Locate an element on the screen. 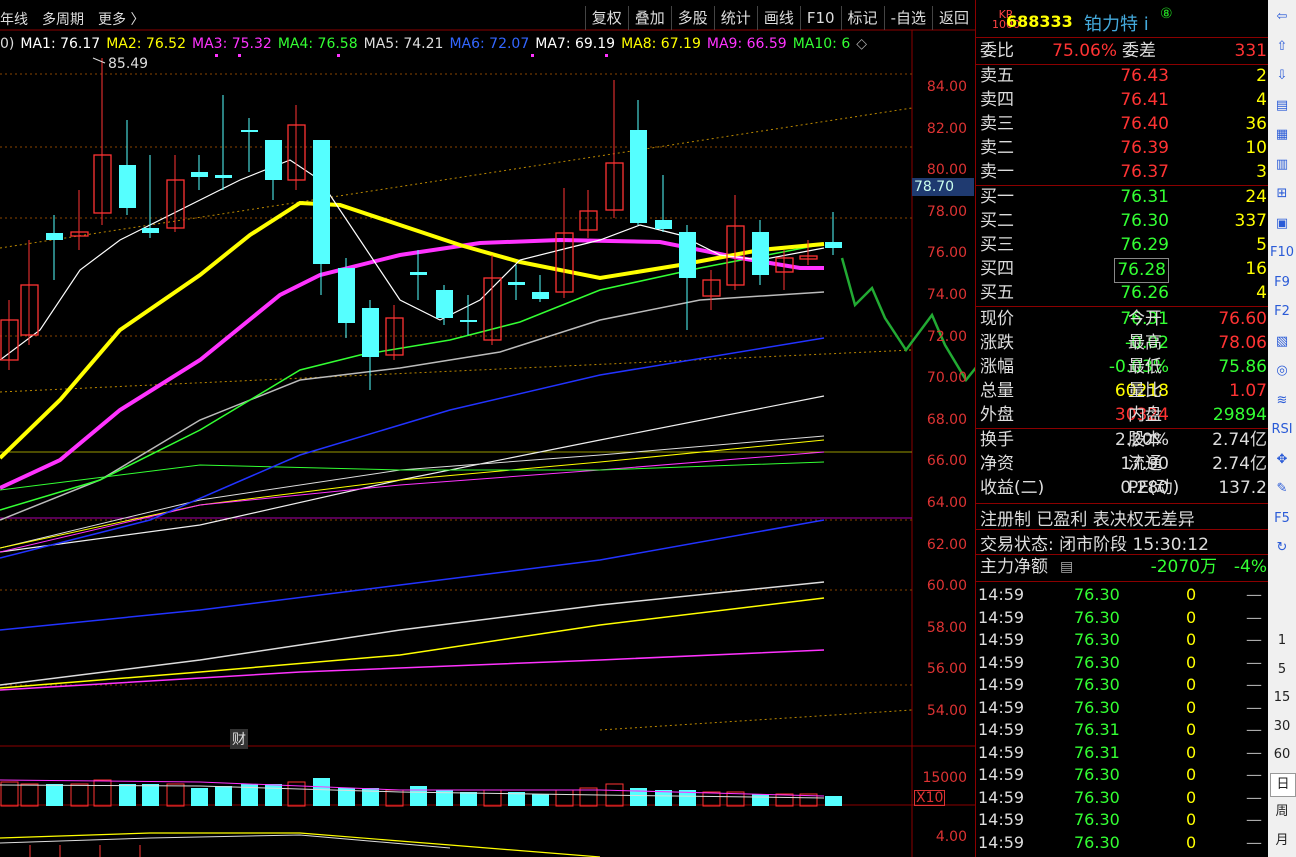  ask-row-price: 76.41 is located at coordinates (1144, 100).